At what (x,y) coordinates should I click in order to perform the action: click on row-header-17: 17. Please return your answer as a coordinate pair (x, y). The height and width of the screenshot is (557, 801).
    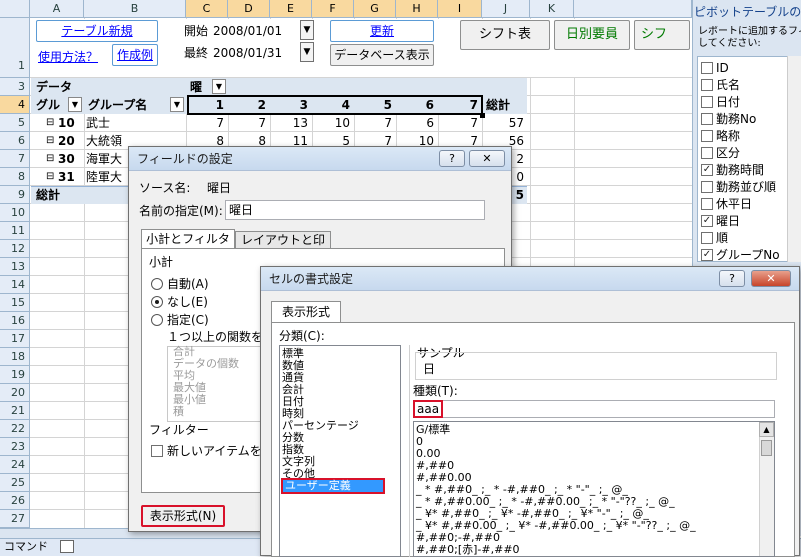
    Looking at the image, I should click on (15, 339).